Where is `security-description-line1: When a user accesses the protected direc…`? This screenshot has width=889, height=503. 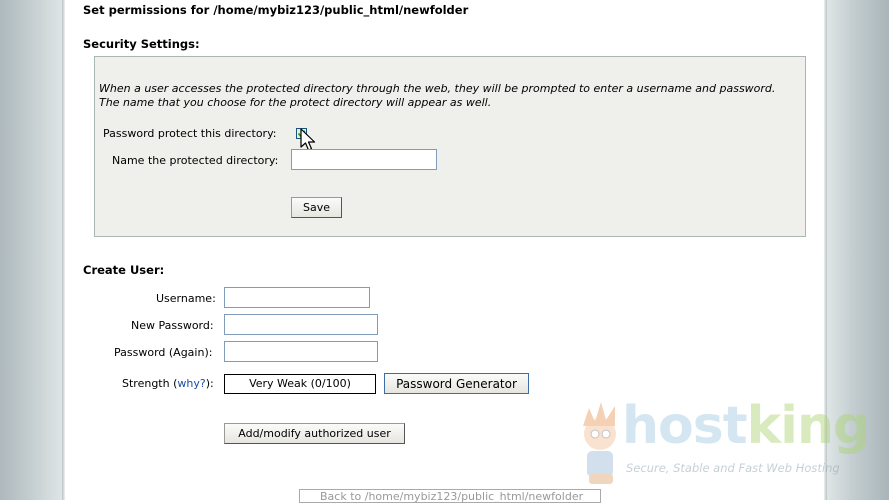 security-description-line1: When a user accesses the protected direc… is located at coordinates (437, 88).